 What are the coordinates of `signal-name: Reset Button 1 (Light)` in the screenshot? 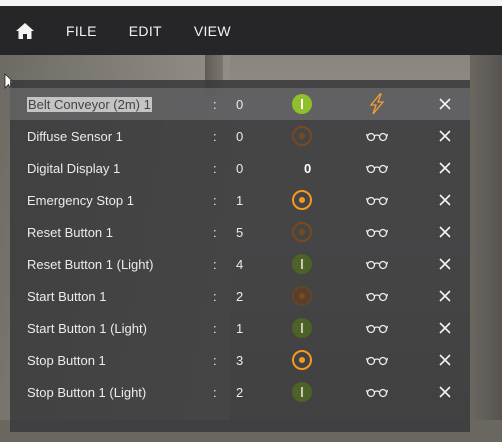 It's located at (122, 264).